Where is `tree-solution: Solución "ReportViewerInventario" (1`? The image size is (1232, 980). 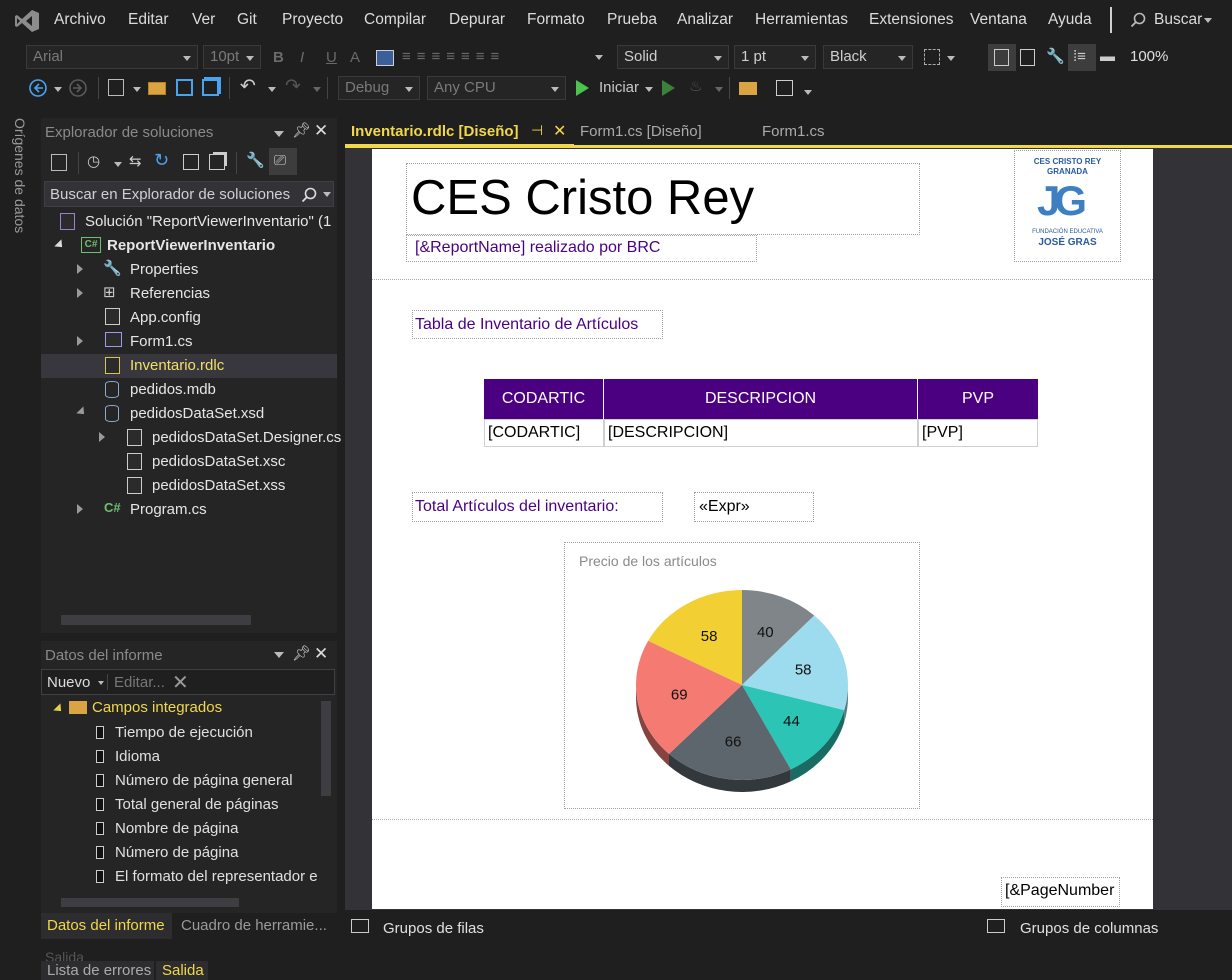
tree-solution: Solución "ReportViewerInventario" (1 is located at coordinates (208, 222).